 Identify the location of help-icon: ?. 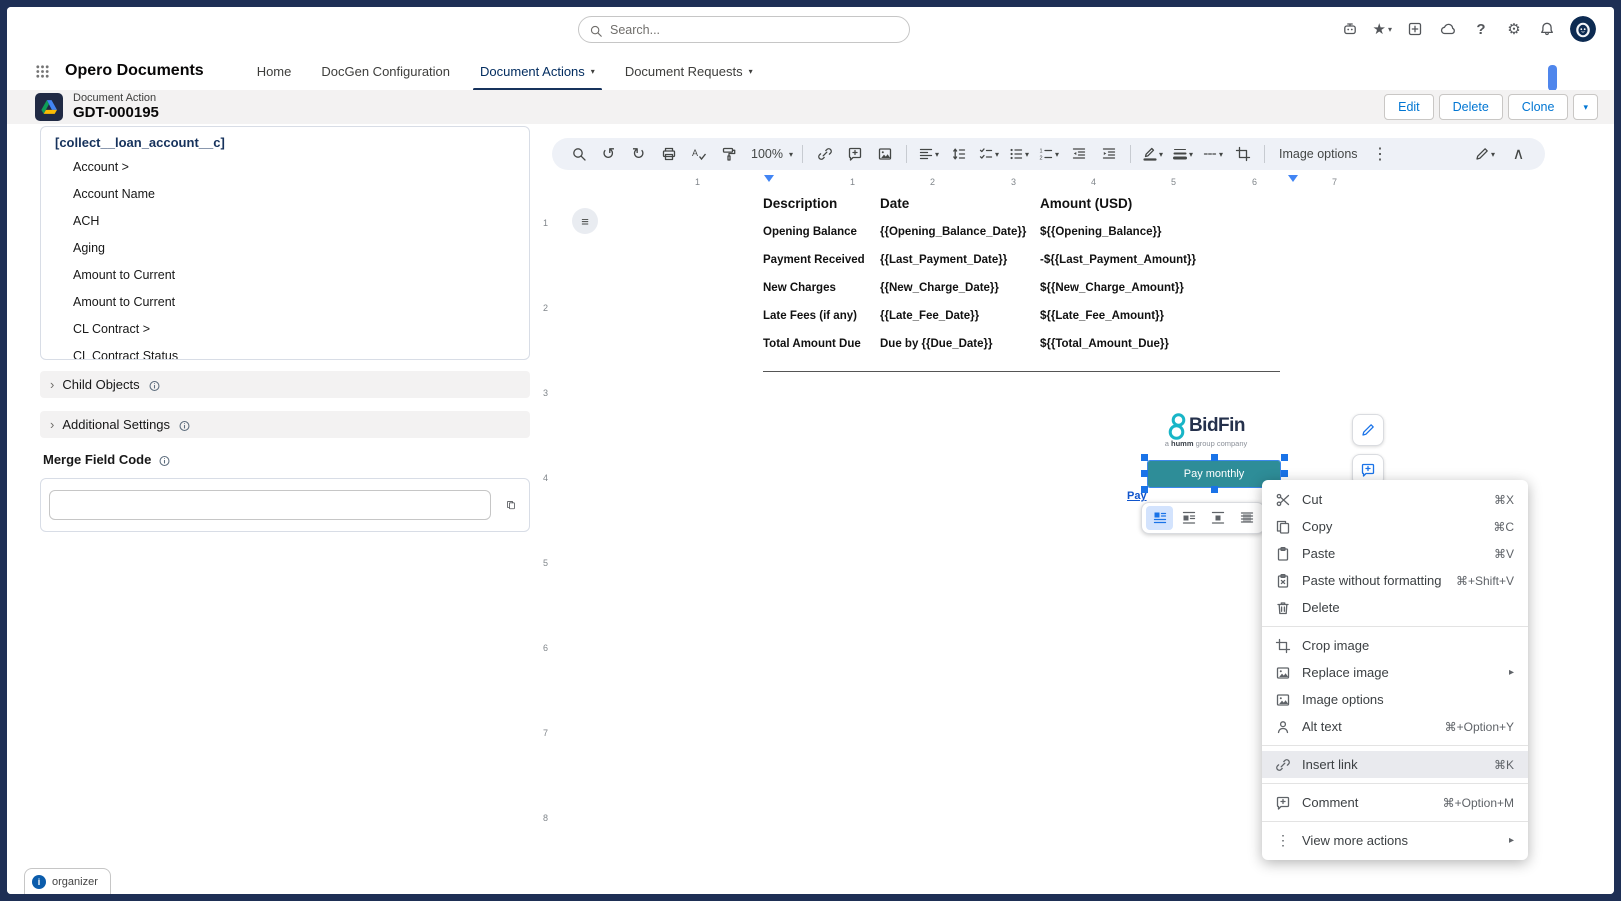
(1481, 29).